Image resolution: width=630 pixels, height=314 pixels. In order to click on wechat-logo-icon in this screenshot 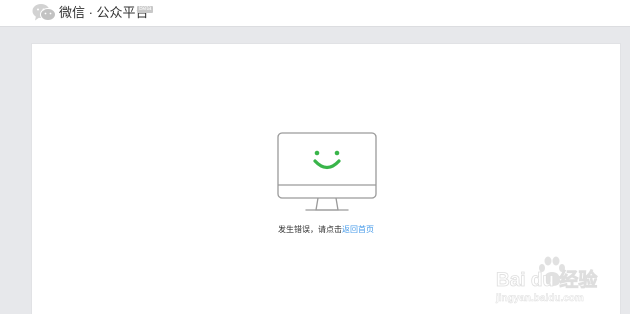, I will do `click(44, 12)`.